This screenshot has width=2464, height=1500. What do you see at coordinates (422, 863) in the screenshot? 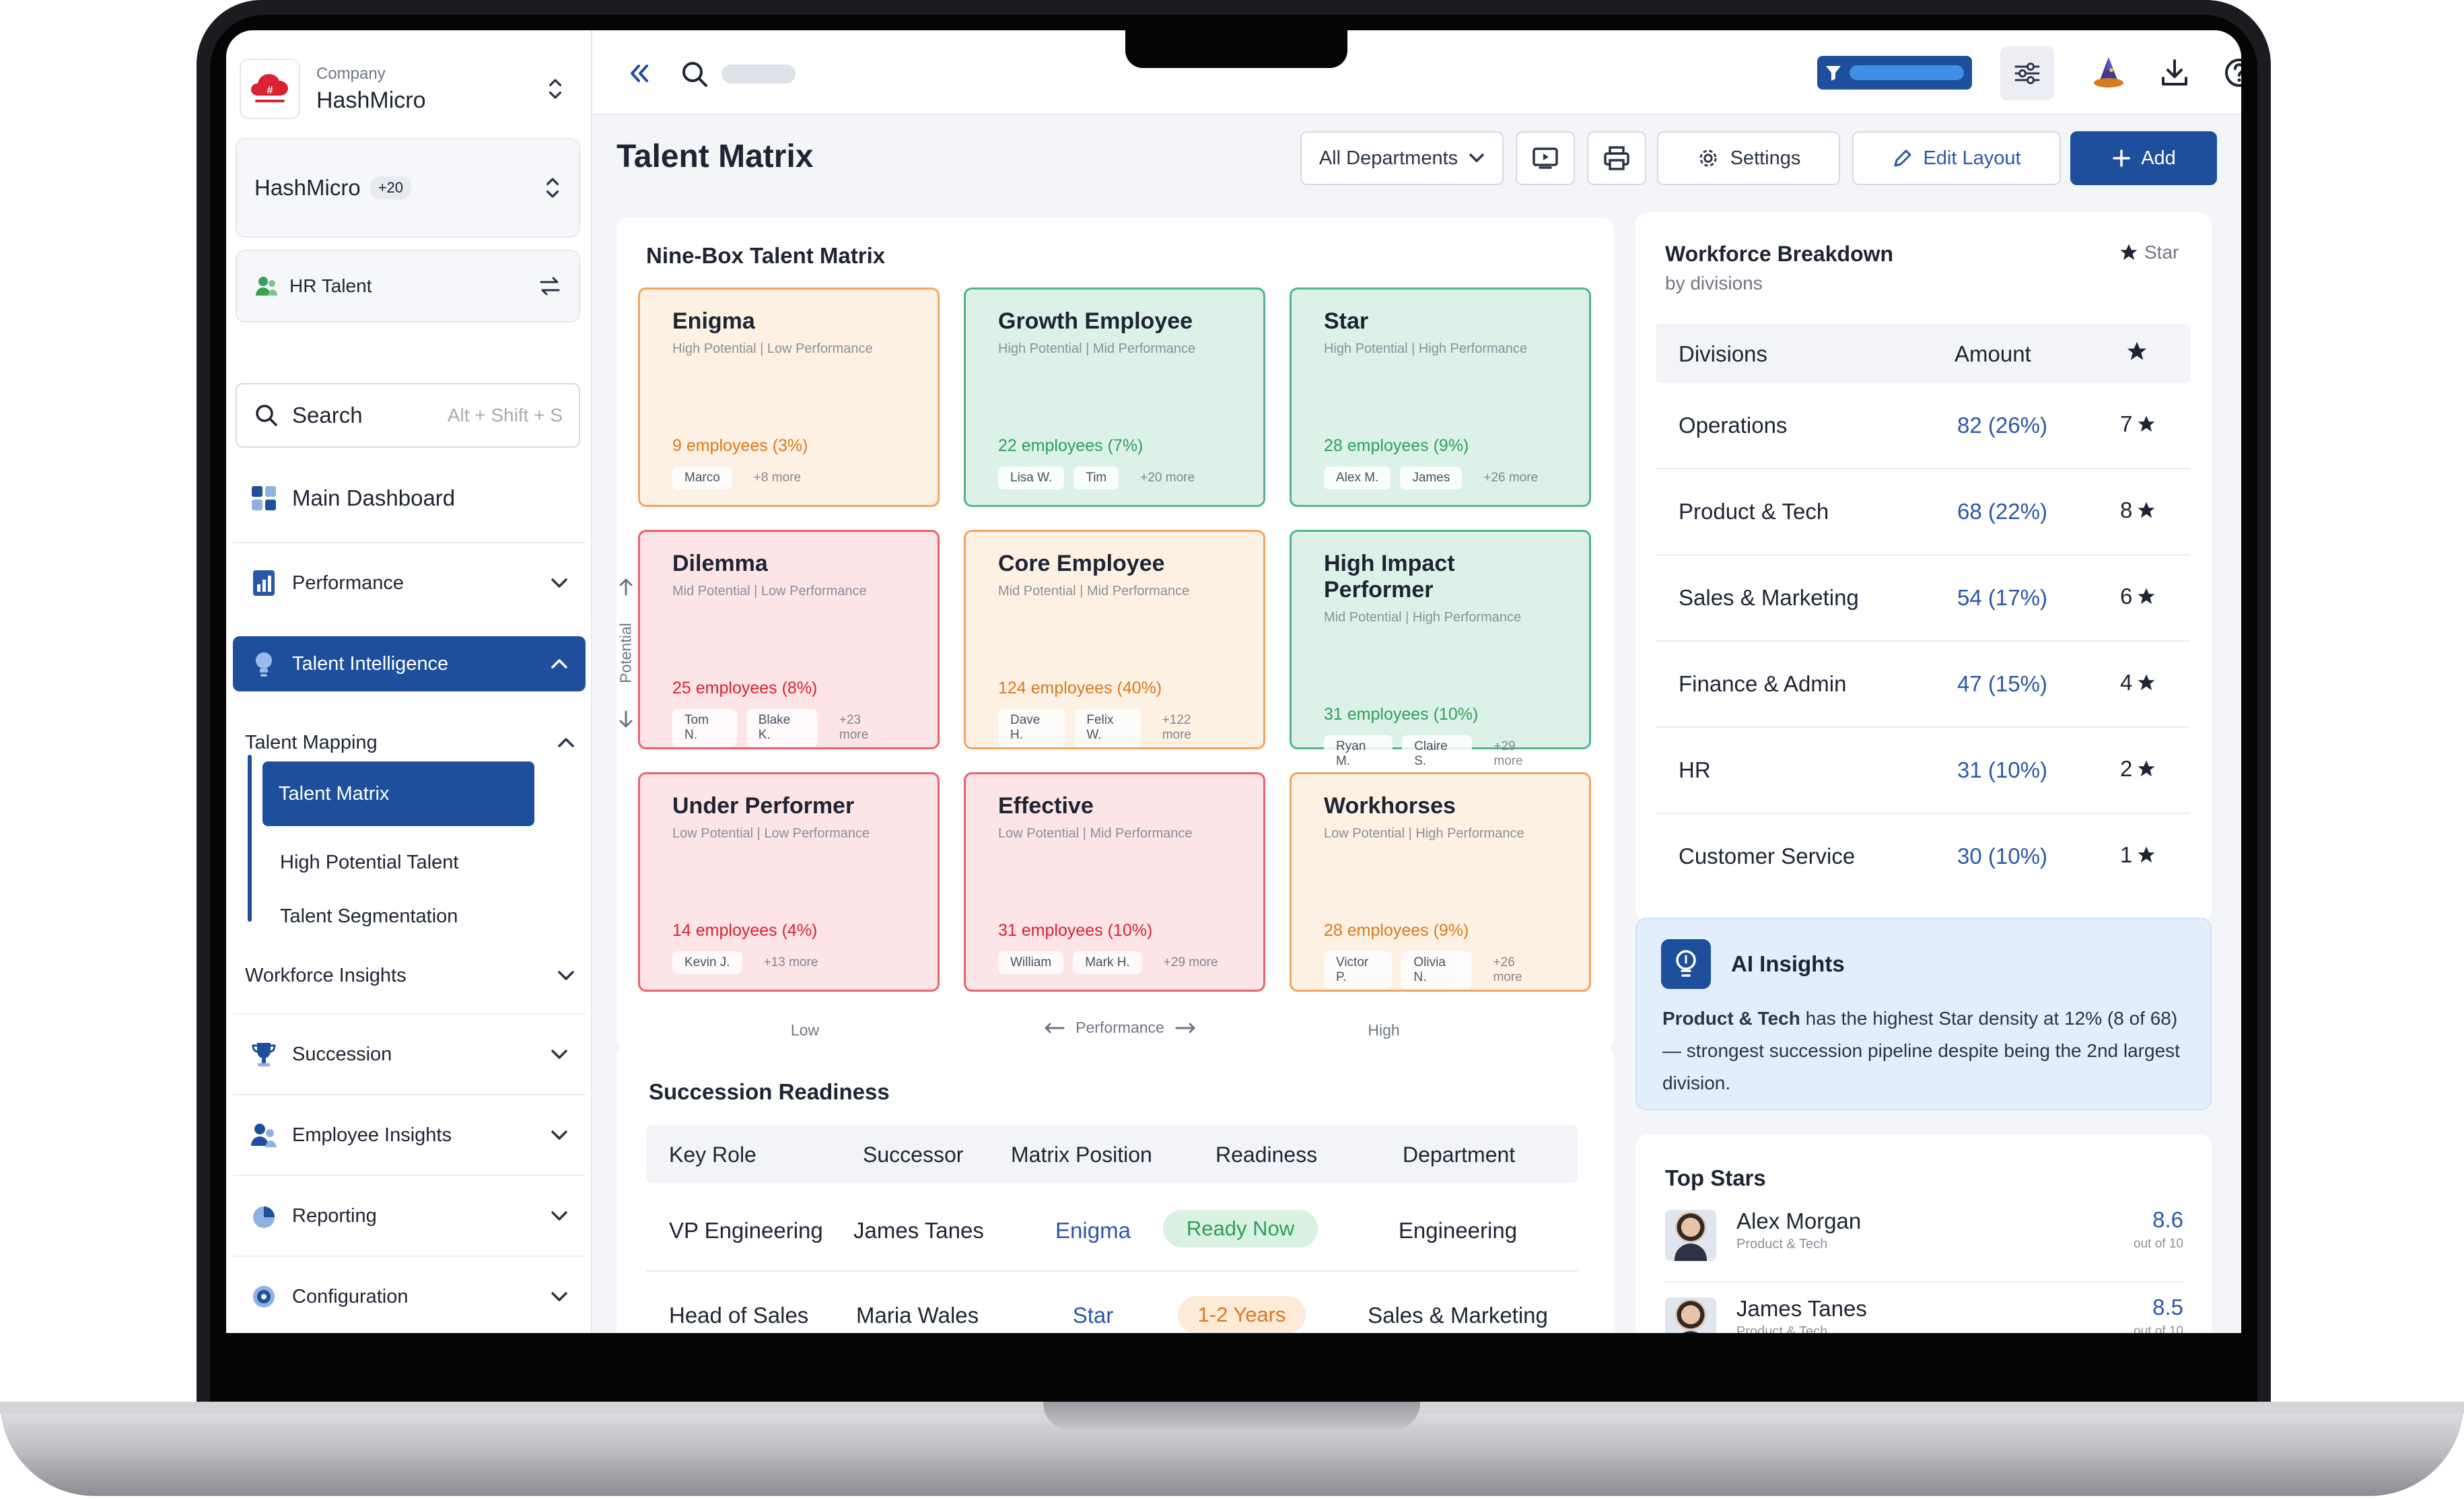
I see `sidebar-item-high-potential: High Potential Talent` at bounding box center [422, 863].